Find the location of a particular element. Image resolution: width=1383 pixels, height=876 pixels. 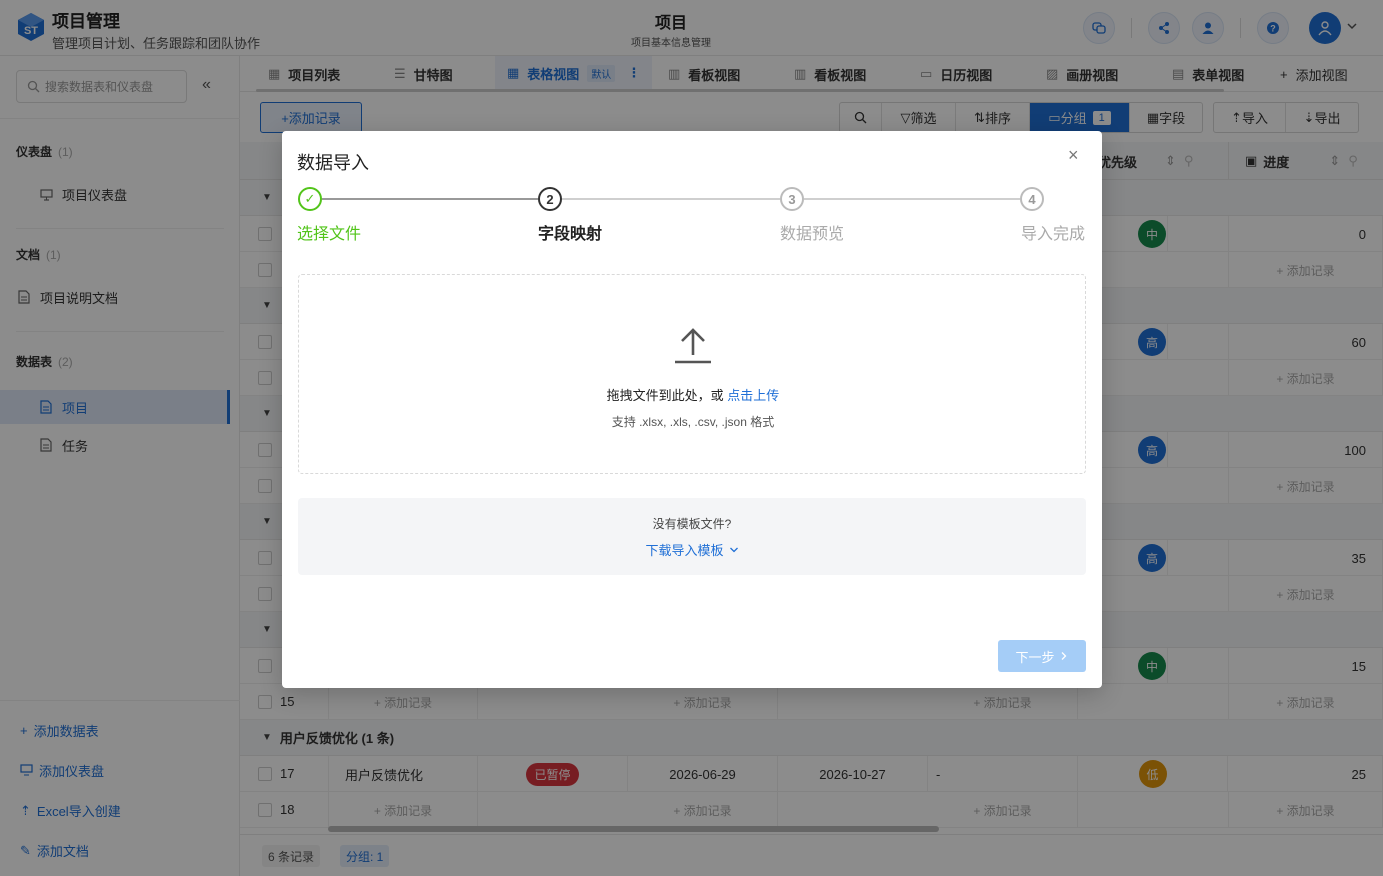

step-3-circle: 3 is located at coordinates (792, 199).